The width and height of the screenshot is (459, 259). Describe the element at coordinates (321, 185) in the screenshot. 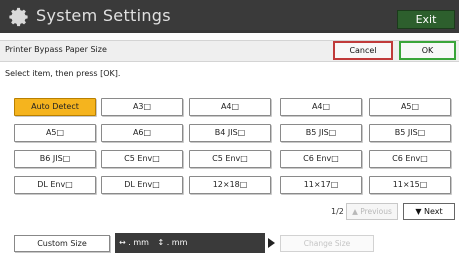

I see `paper-size-11x17: 11×17□` at that location.